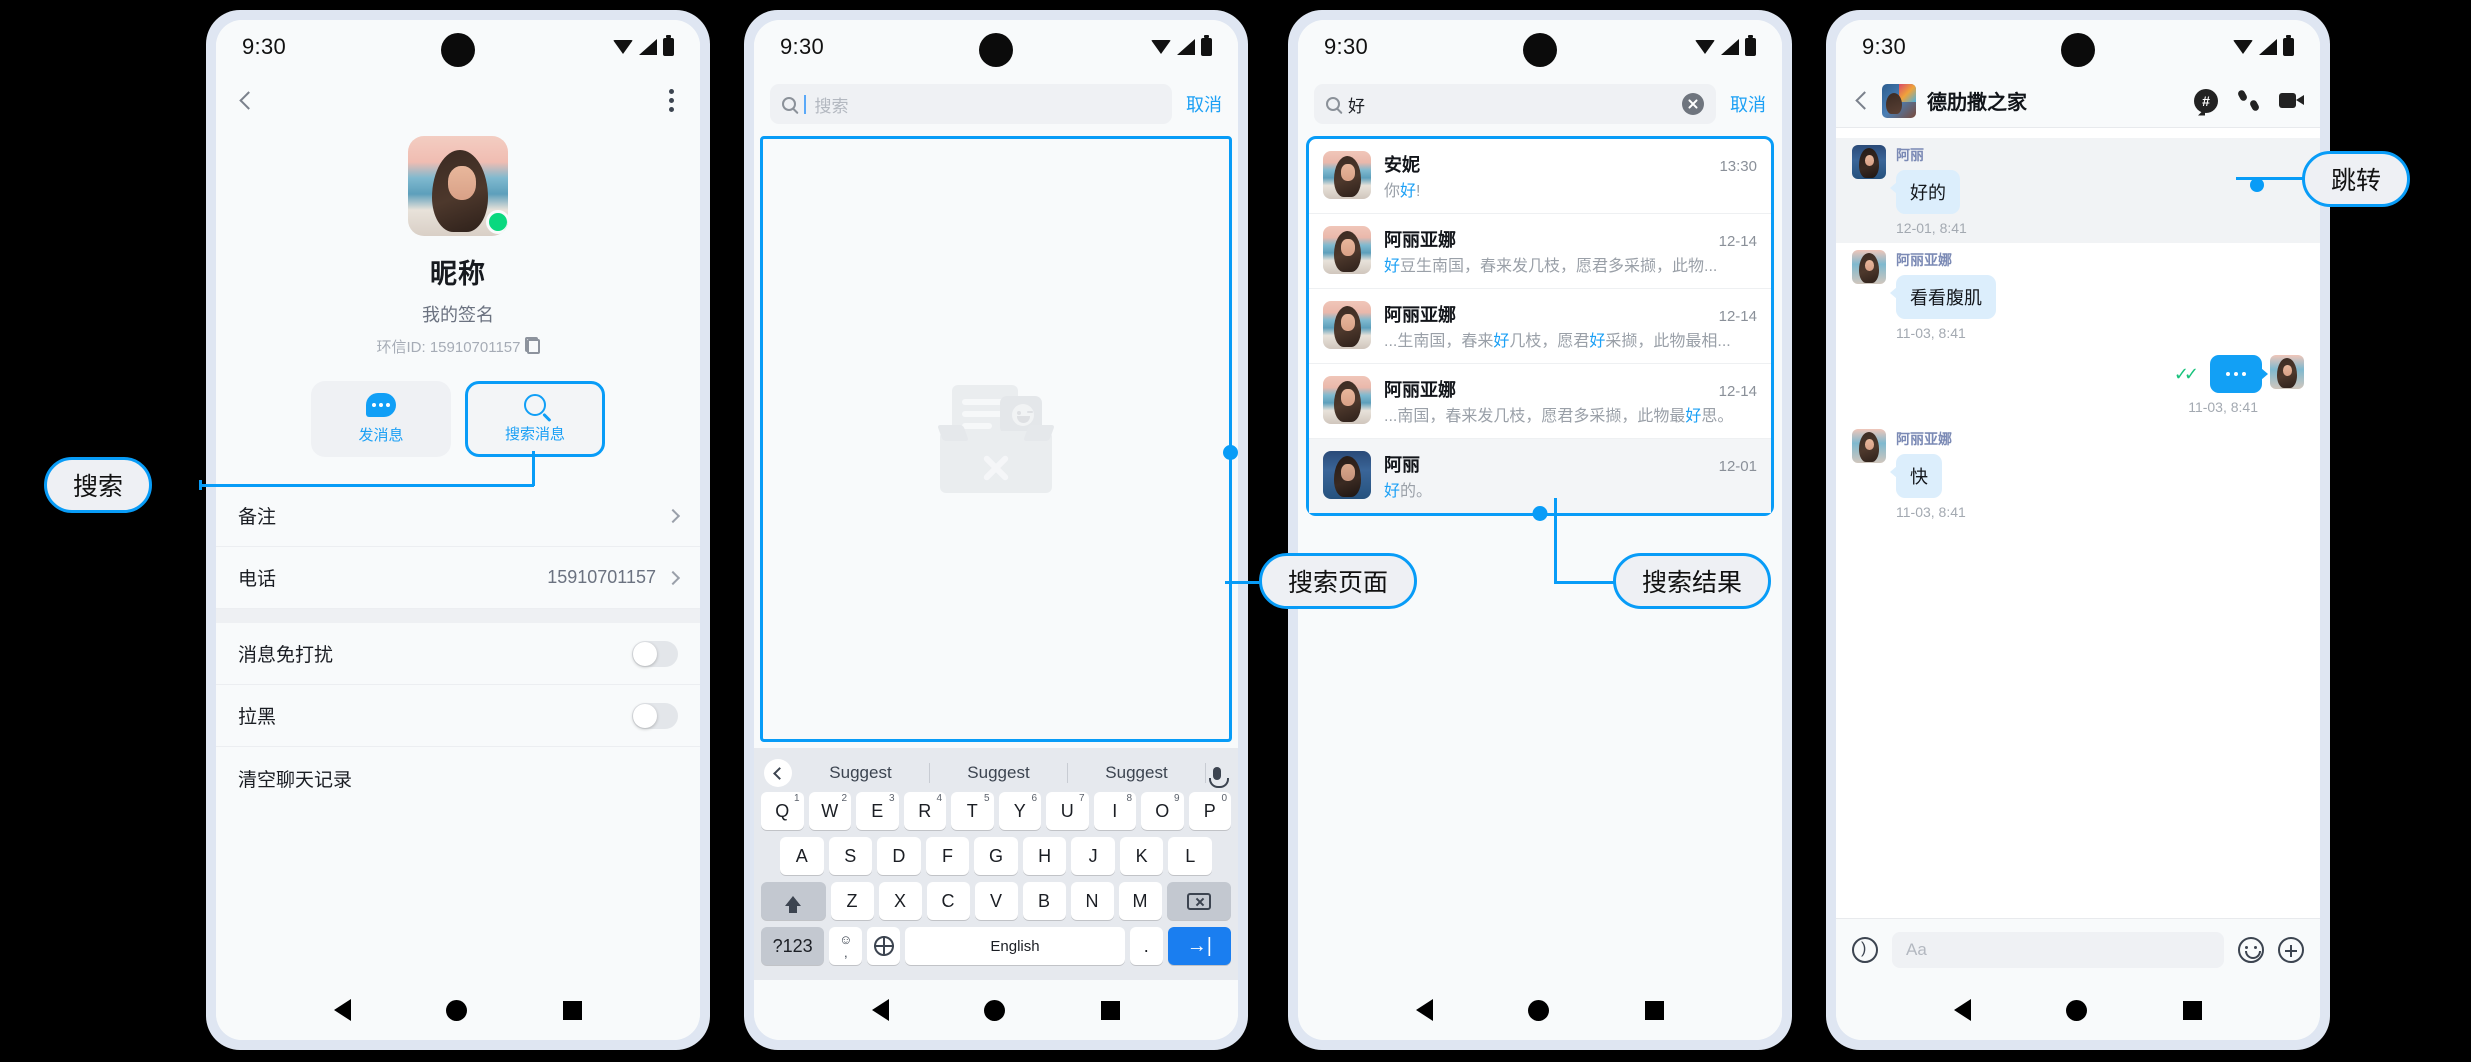  Describe the element at coordinates (947, 856) in the screenshot. I see `key-f: F` at that location.